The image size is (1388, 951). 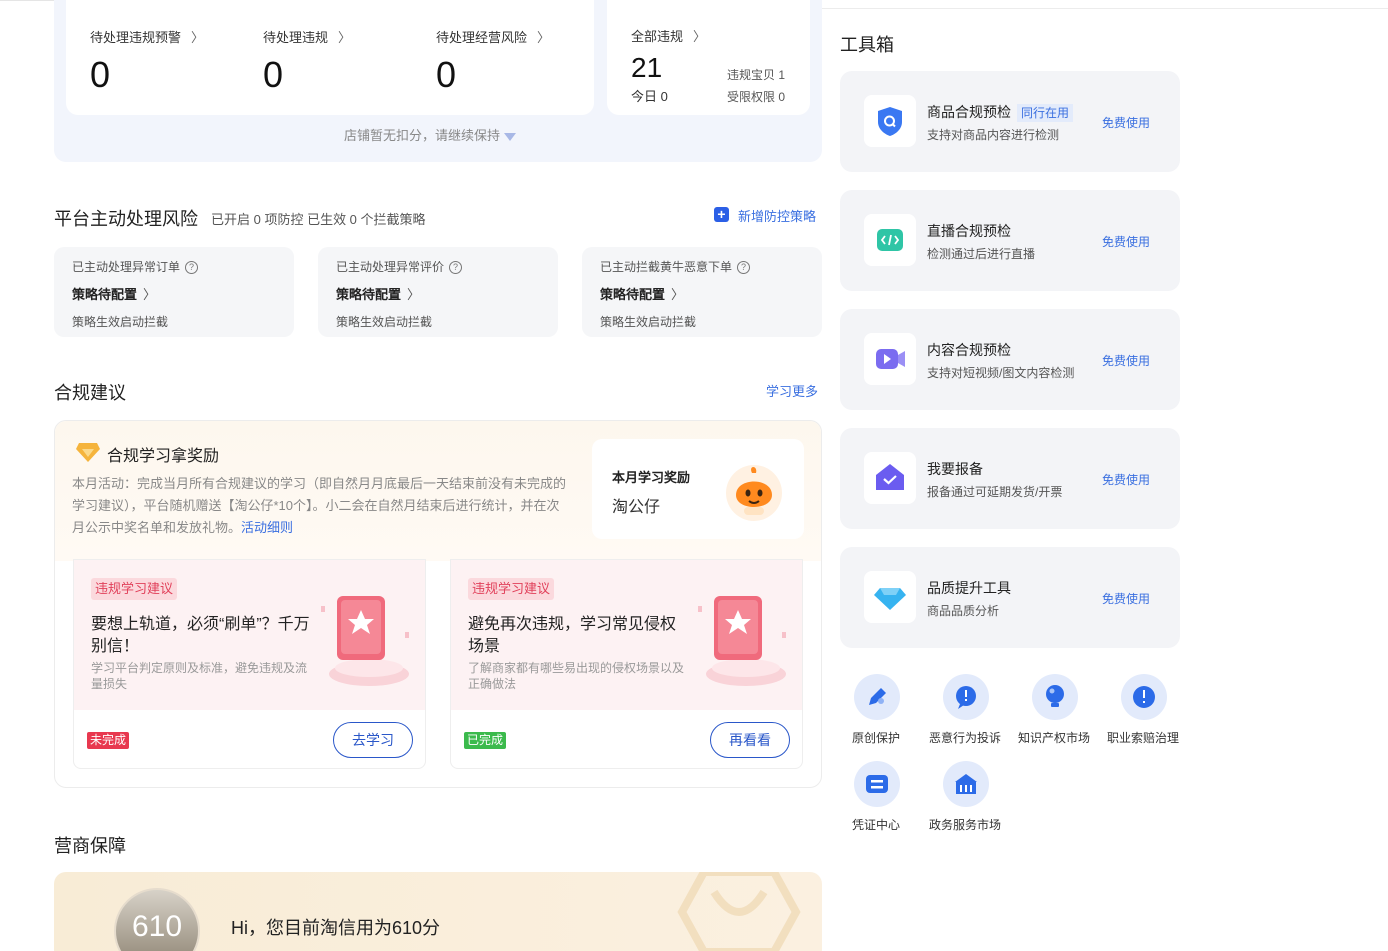 What do you see at coordinates (318, 219) in the screenshot?
I see `risk-section-subtitle: 已开启 0 项防控 已生效 0 个拦截策略` at bounding box center [318, 219].